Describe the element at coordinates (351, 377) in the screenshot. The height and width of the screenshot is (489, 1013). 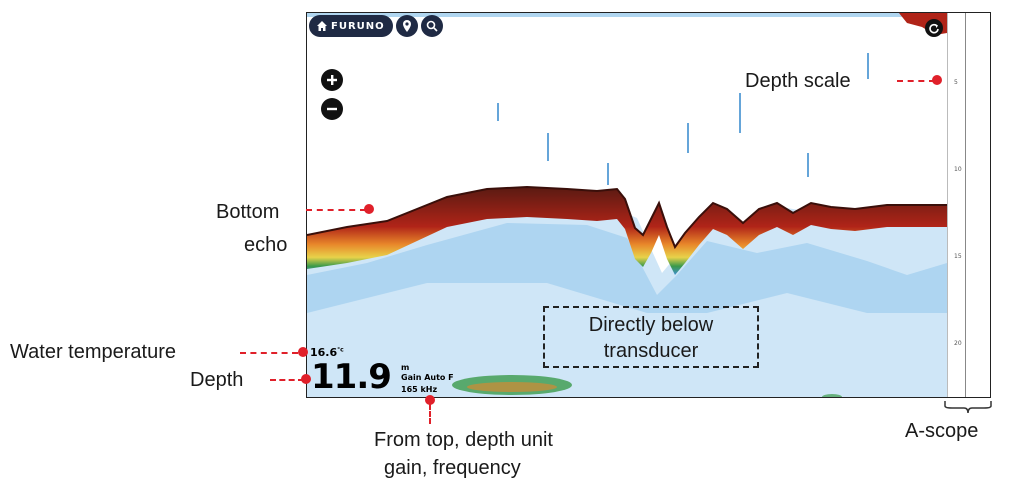
I see `depth-readout: 11.9` at that location.